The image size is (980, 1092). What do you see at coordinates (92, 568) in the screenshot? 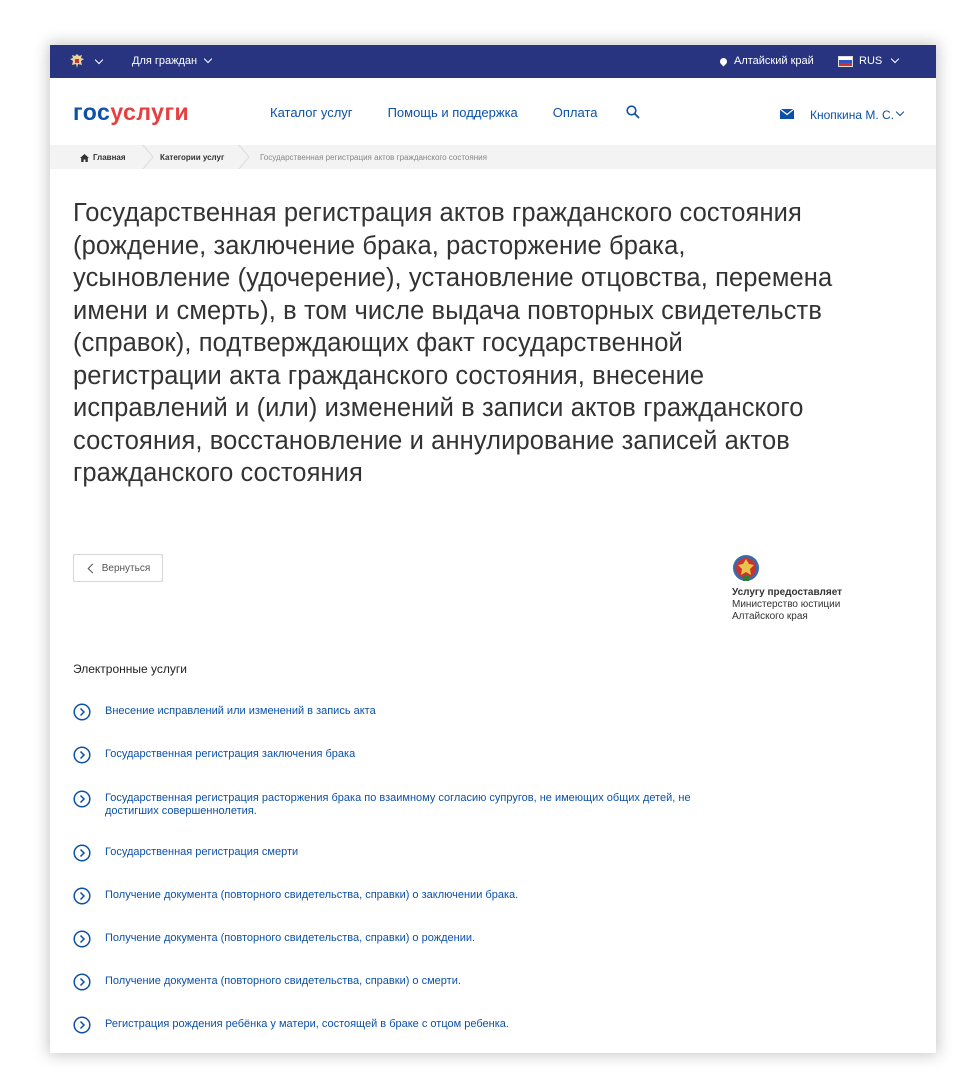
I see `chevron-left-icon` at bounding box center [92, 568].